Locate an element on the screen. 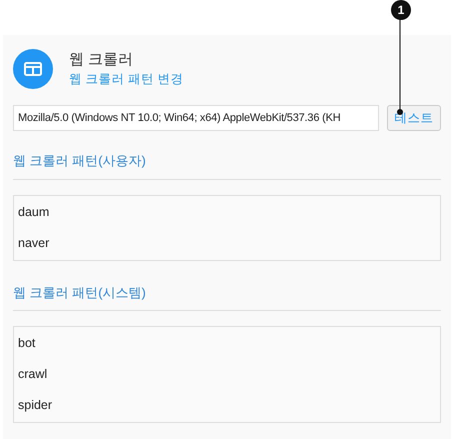 The width and height of the screenshot is (454, 439). user-agent-field: Mozilla/5.0 (Windows NT 10.0; Win64; x64) AppleWebKit/537.36 (KH is located at coordinates (196, 118).